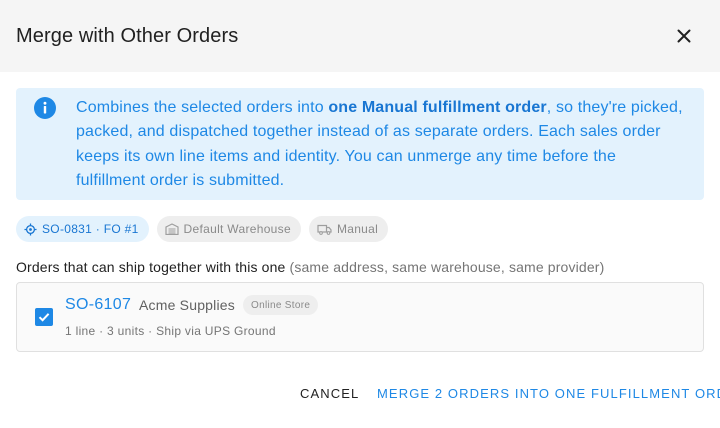  Describe the element at coordinates (237, 229) in the screenshot. I see `chip-warehouse-label: Default Warehouse` at that location.